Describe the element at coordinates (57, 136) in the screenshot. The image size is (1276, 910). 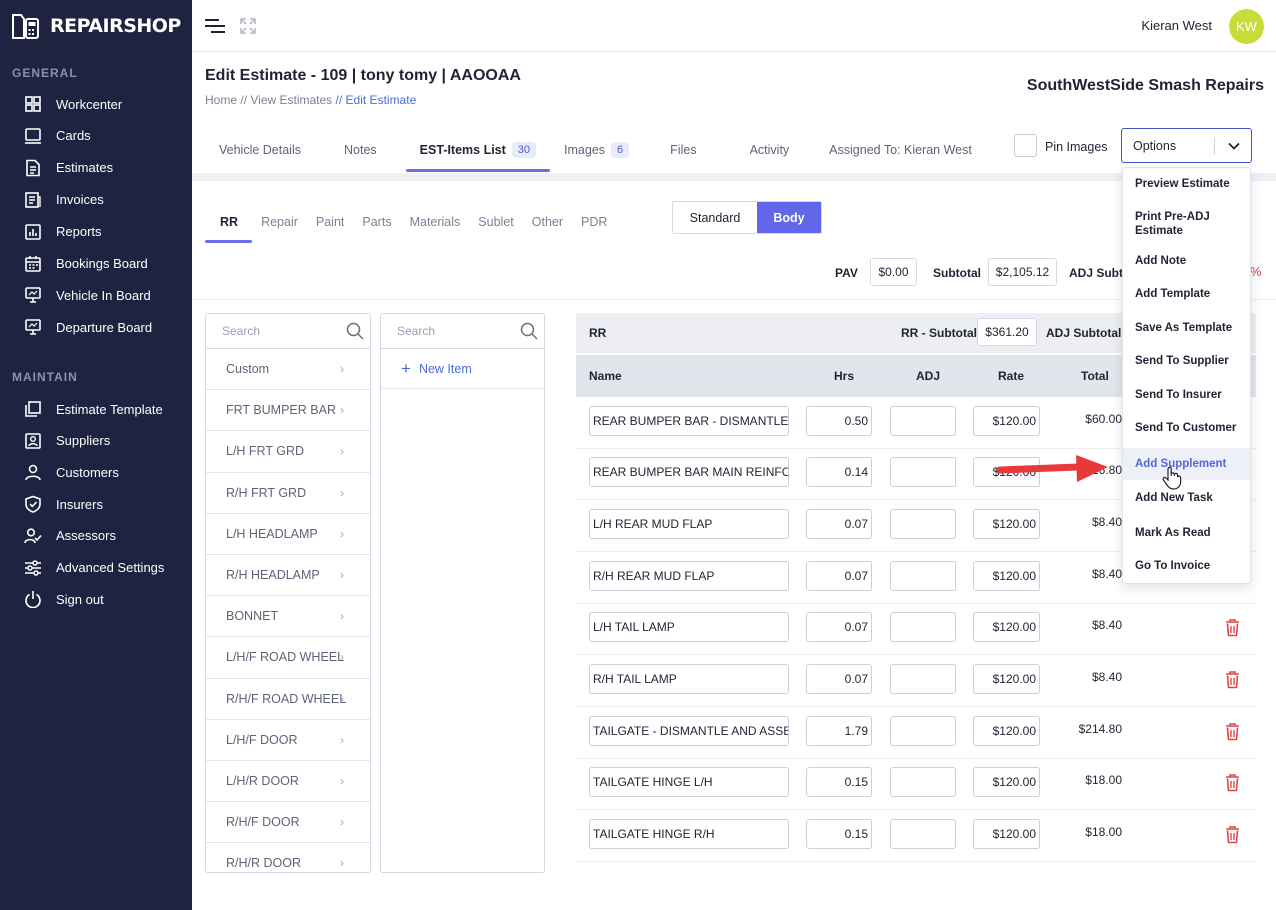
I see `sidebar-item-cards: Cards` at that location.